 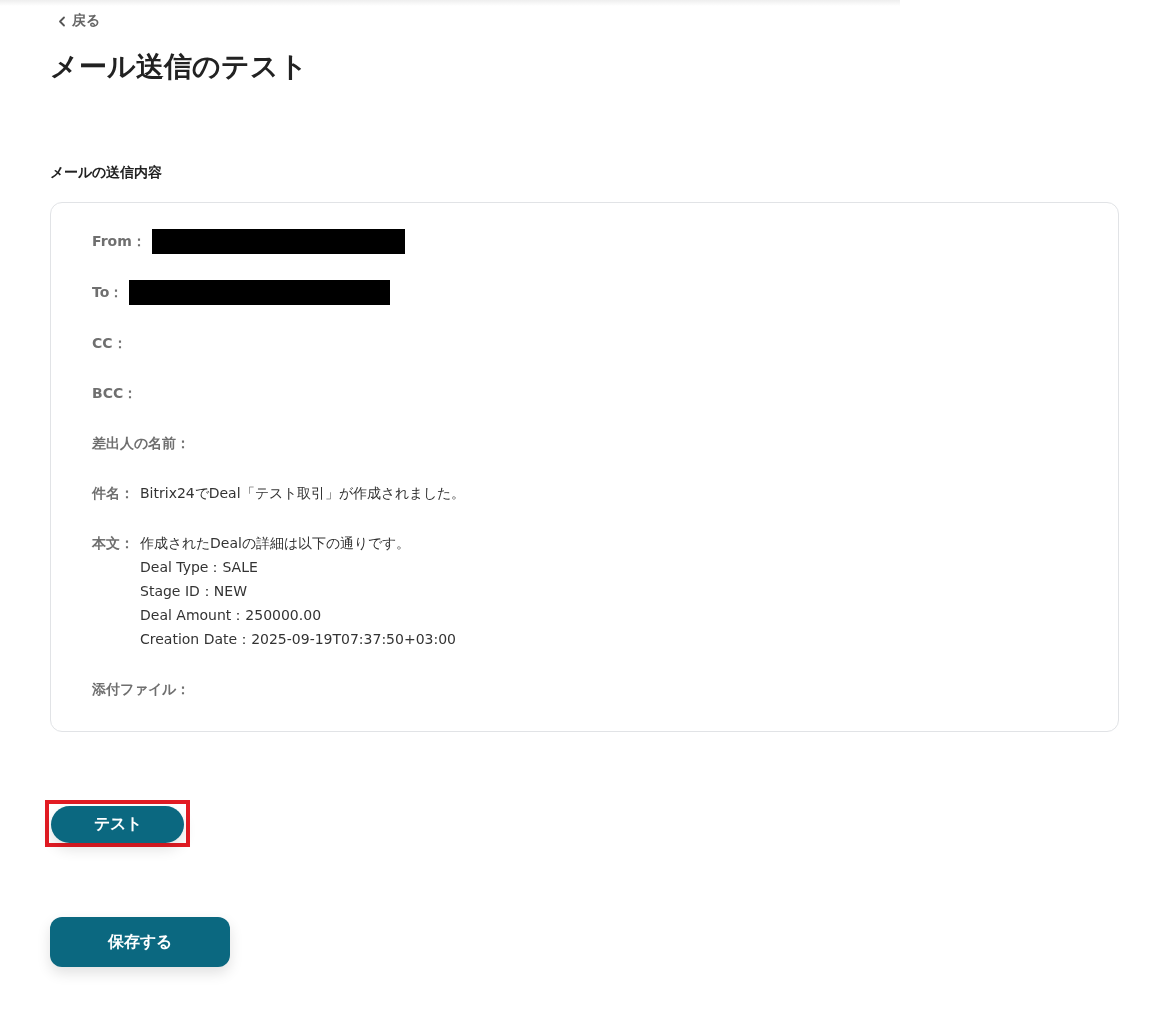 I want to click on field-label: To：, so click(x=108, y=292).